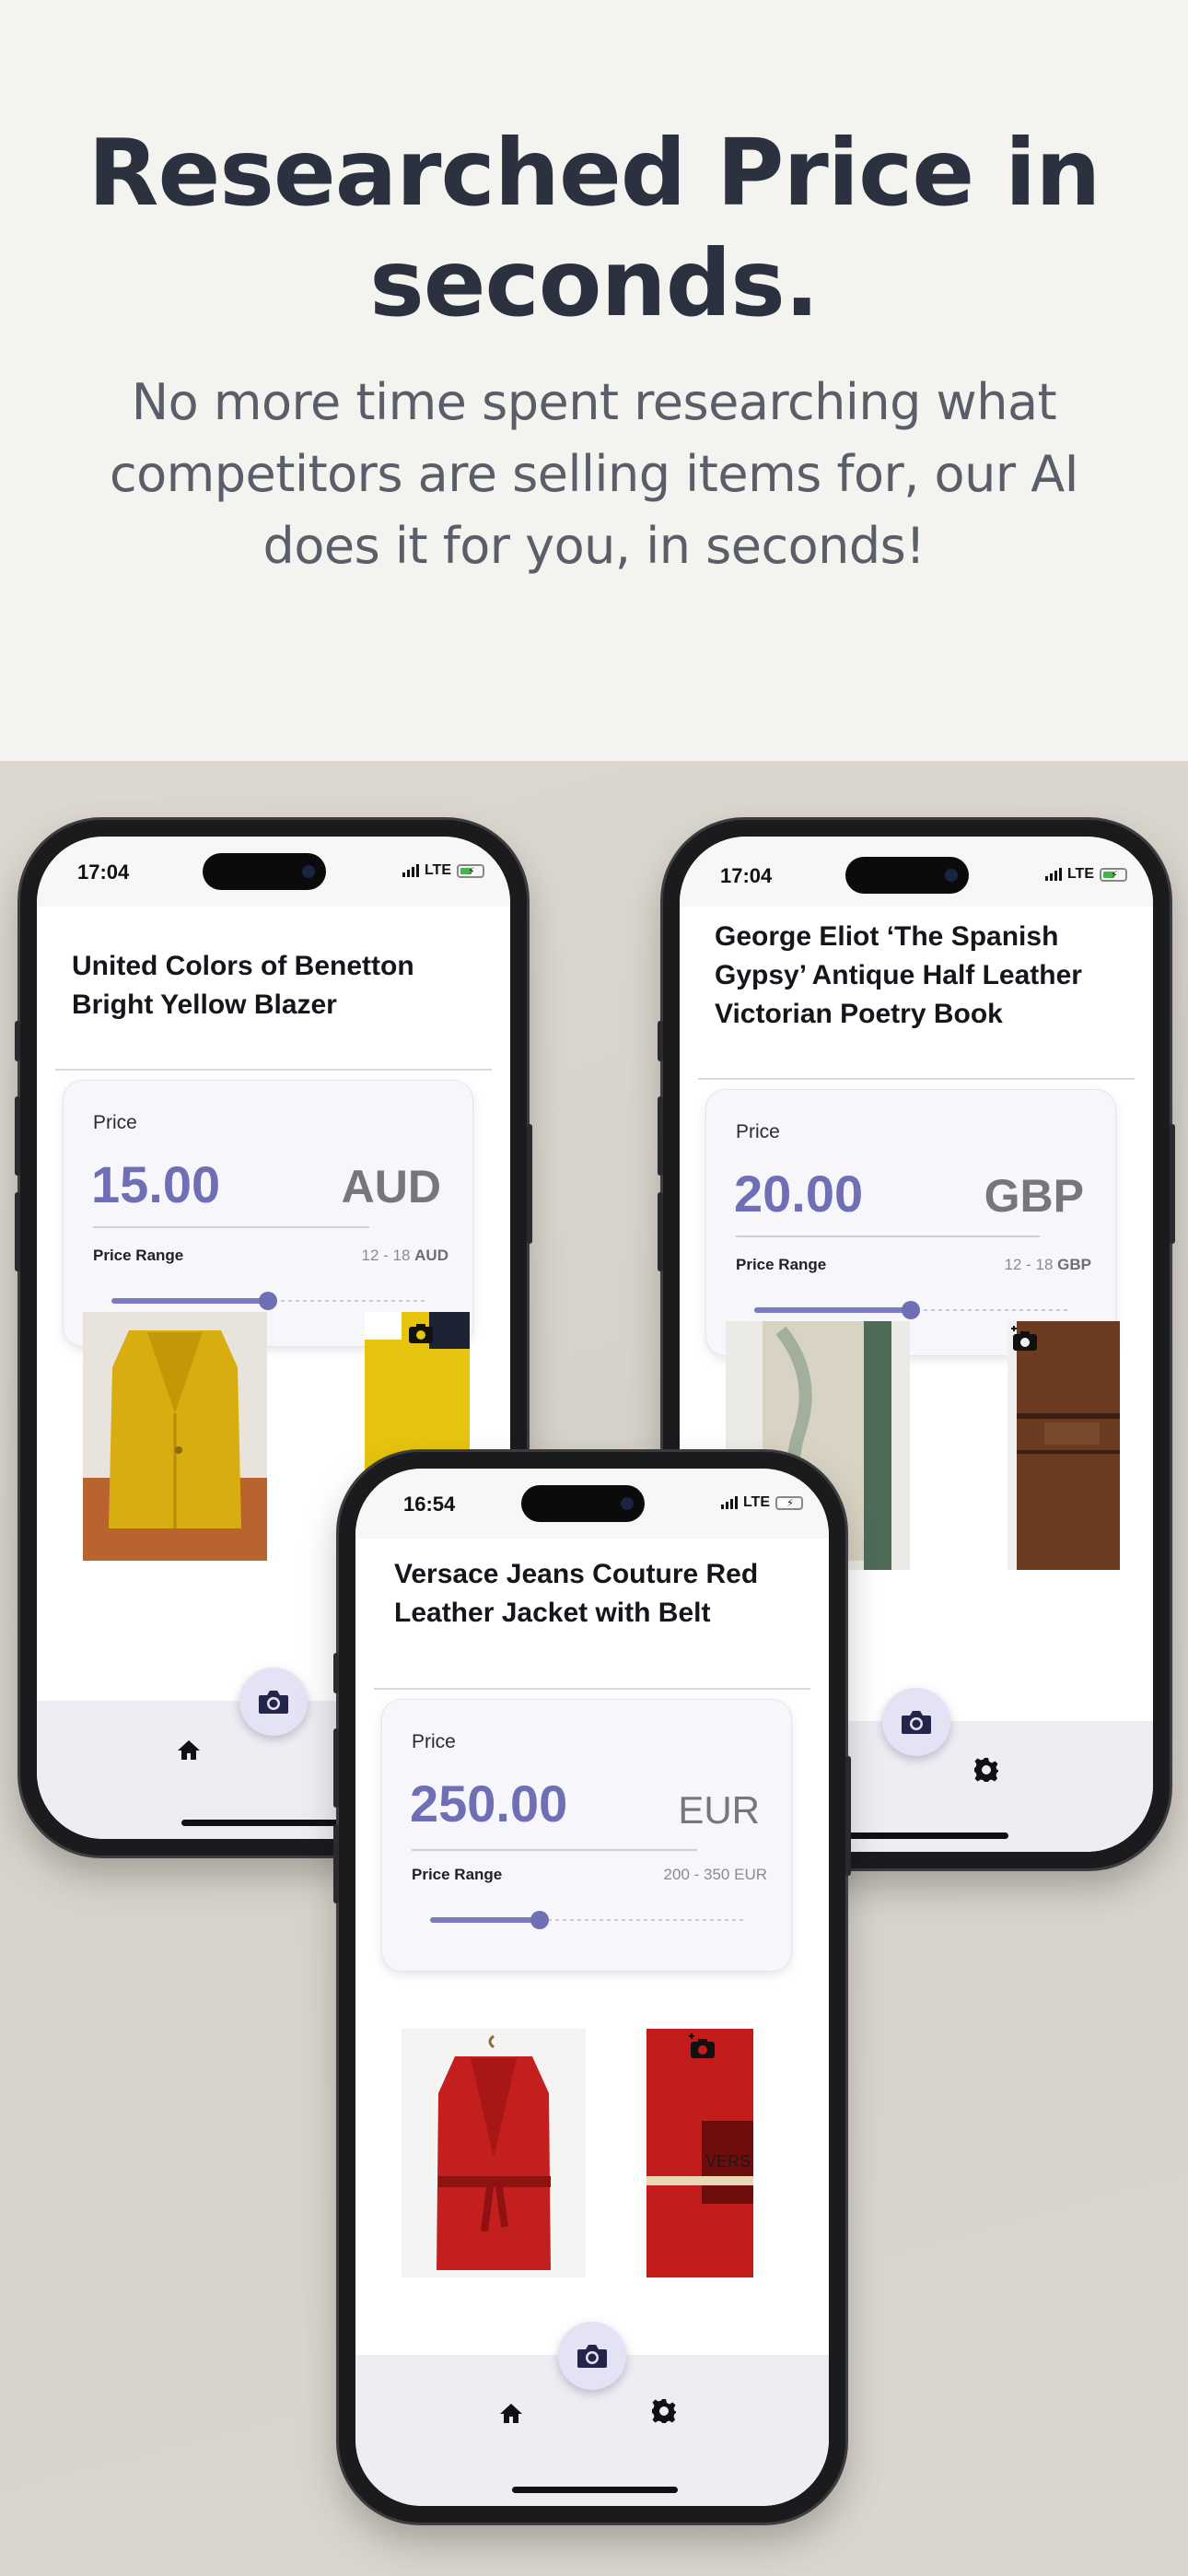 The width and height of the screenshot is (1188, 2576). What do you see at coordinates (719, 1810) in the screenshot?
I see `currency-label: EUR` at bounding box center [719, 1810].